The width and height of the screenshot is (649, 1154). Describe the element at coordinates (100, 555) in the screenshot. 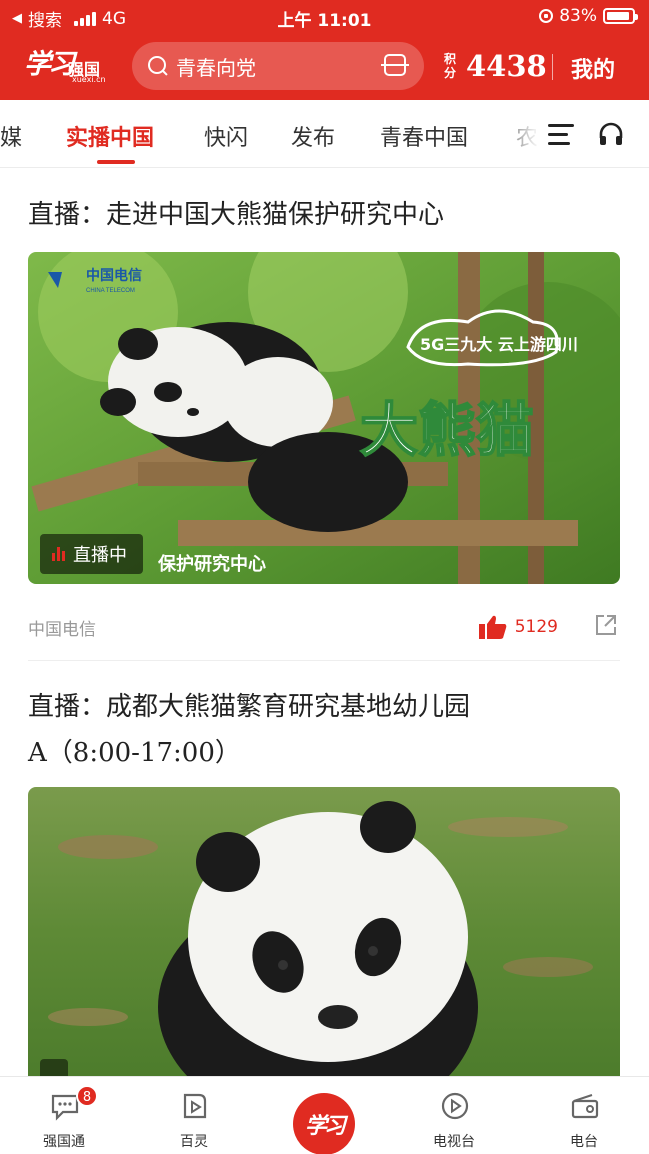

I see `live-badge-label: 直播中` at that location.